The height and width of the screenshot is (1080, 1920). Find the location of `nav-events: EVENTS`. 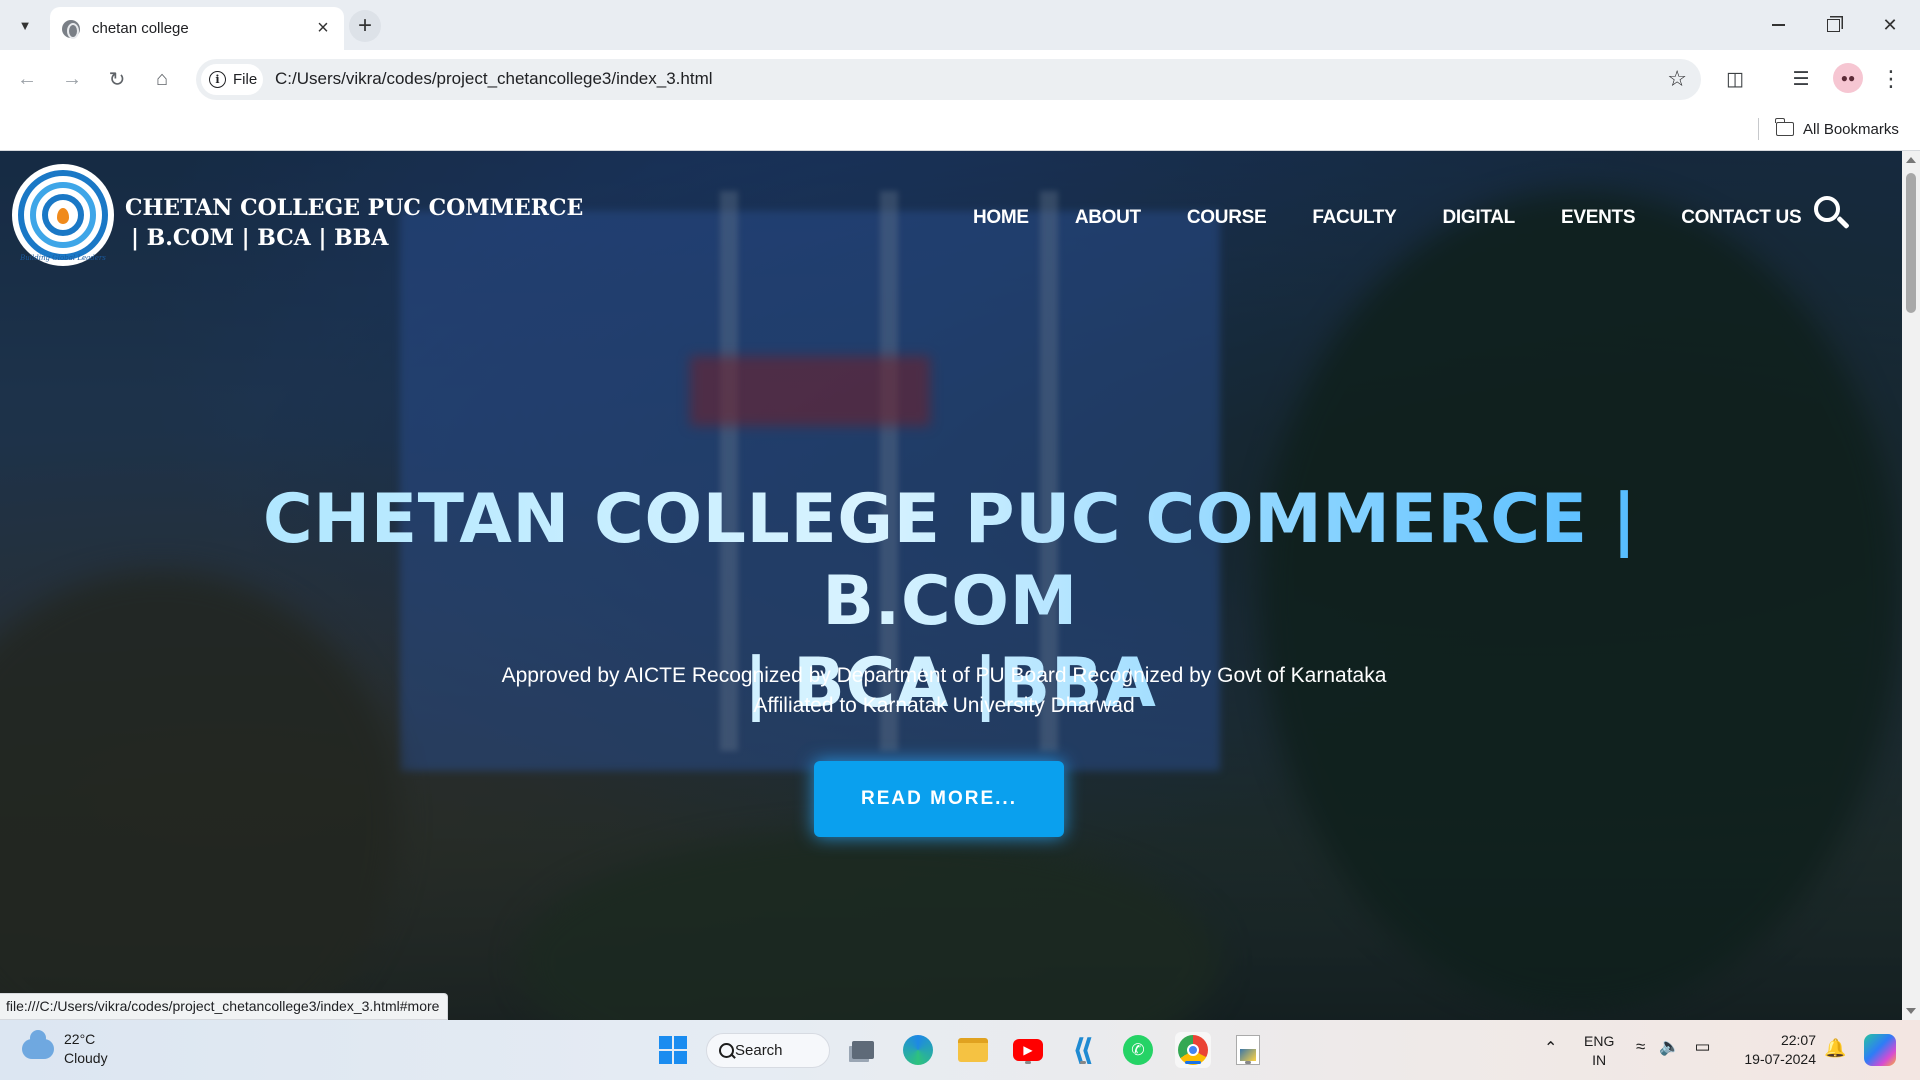

nav-events: EVENTS is located at coordinates (1598, 218).